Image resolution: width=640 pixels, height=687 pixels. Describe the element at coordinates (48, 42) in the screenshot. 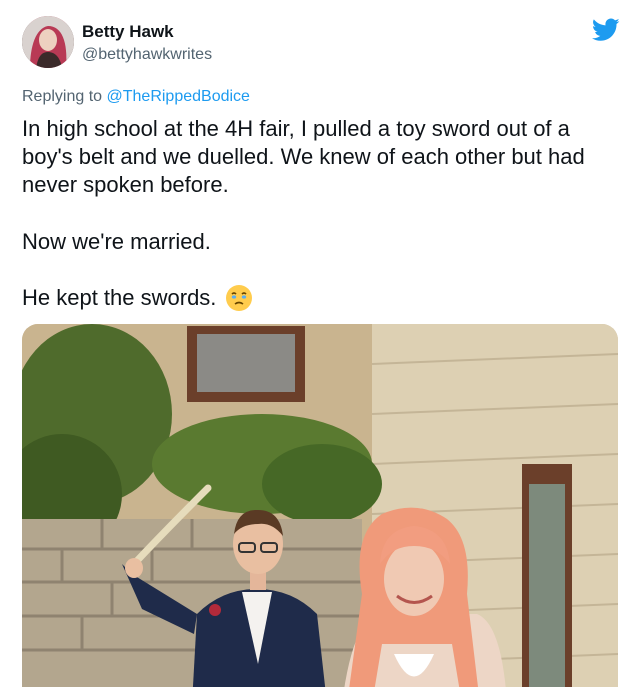

I see `avatar` at that location.